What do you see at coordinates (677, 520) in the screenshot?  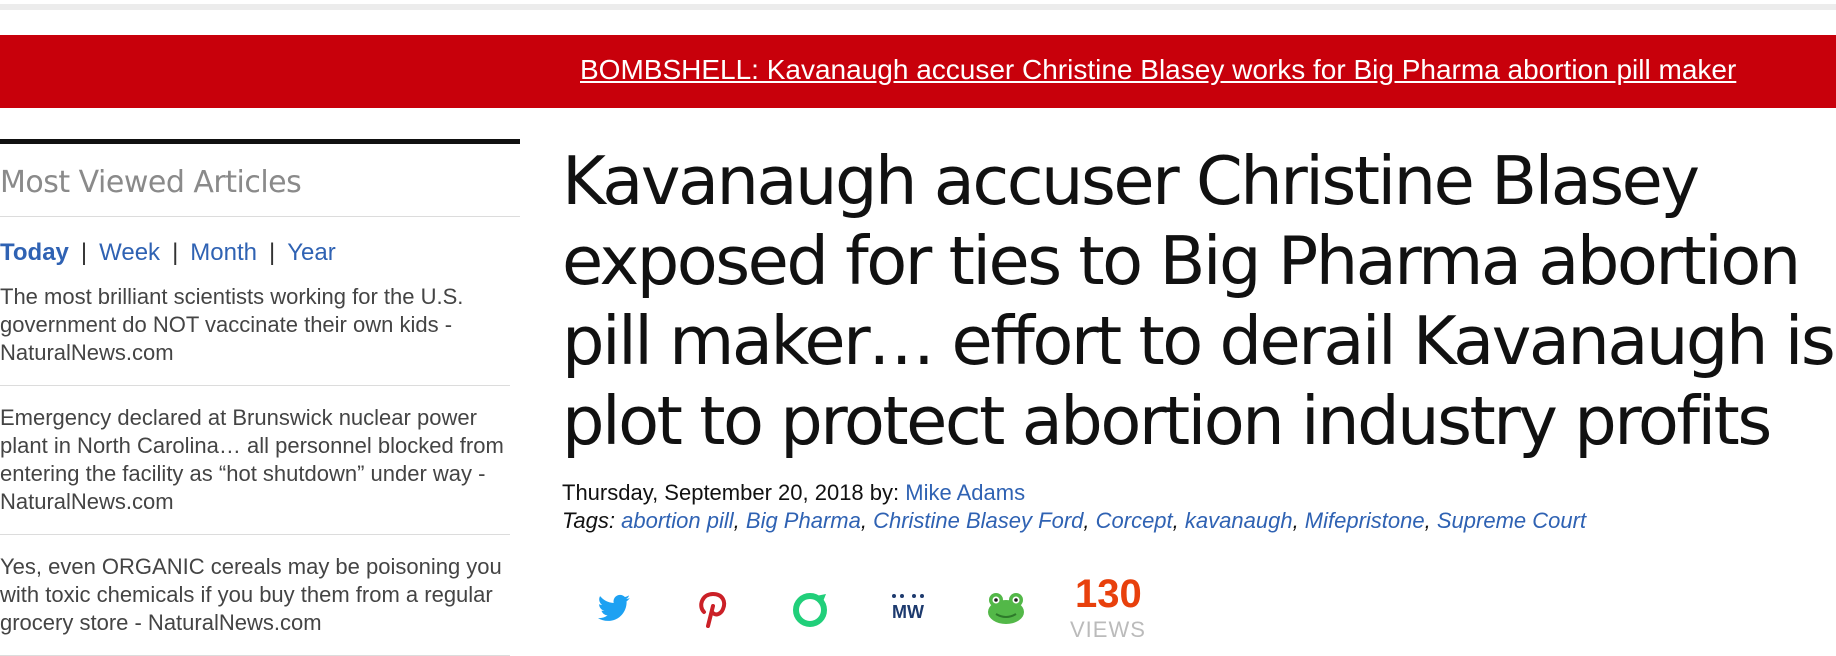 I see `tag-link: abortion pill` at bounding box center [677, 520].